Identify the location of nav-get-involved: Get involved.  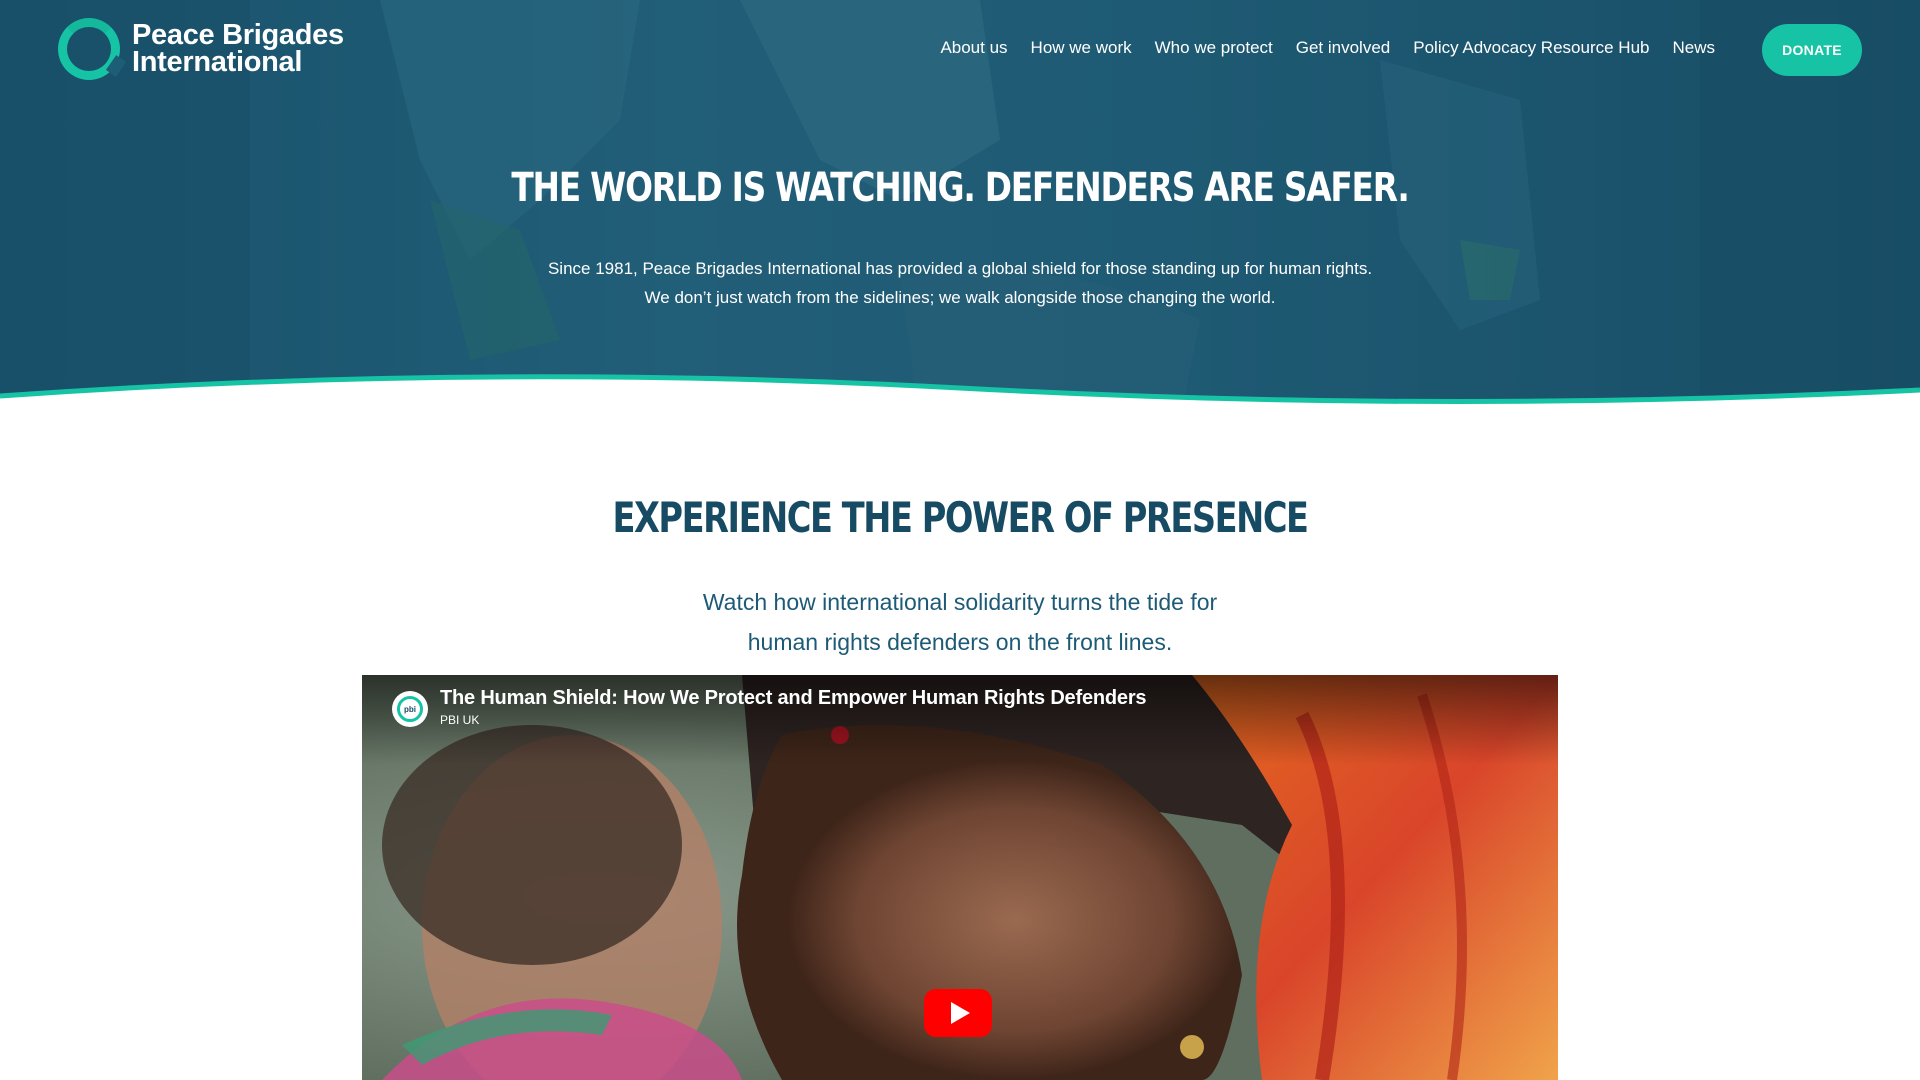
(1343, 48).